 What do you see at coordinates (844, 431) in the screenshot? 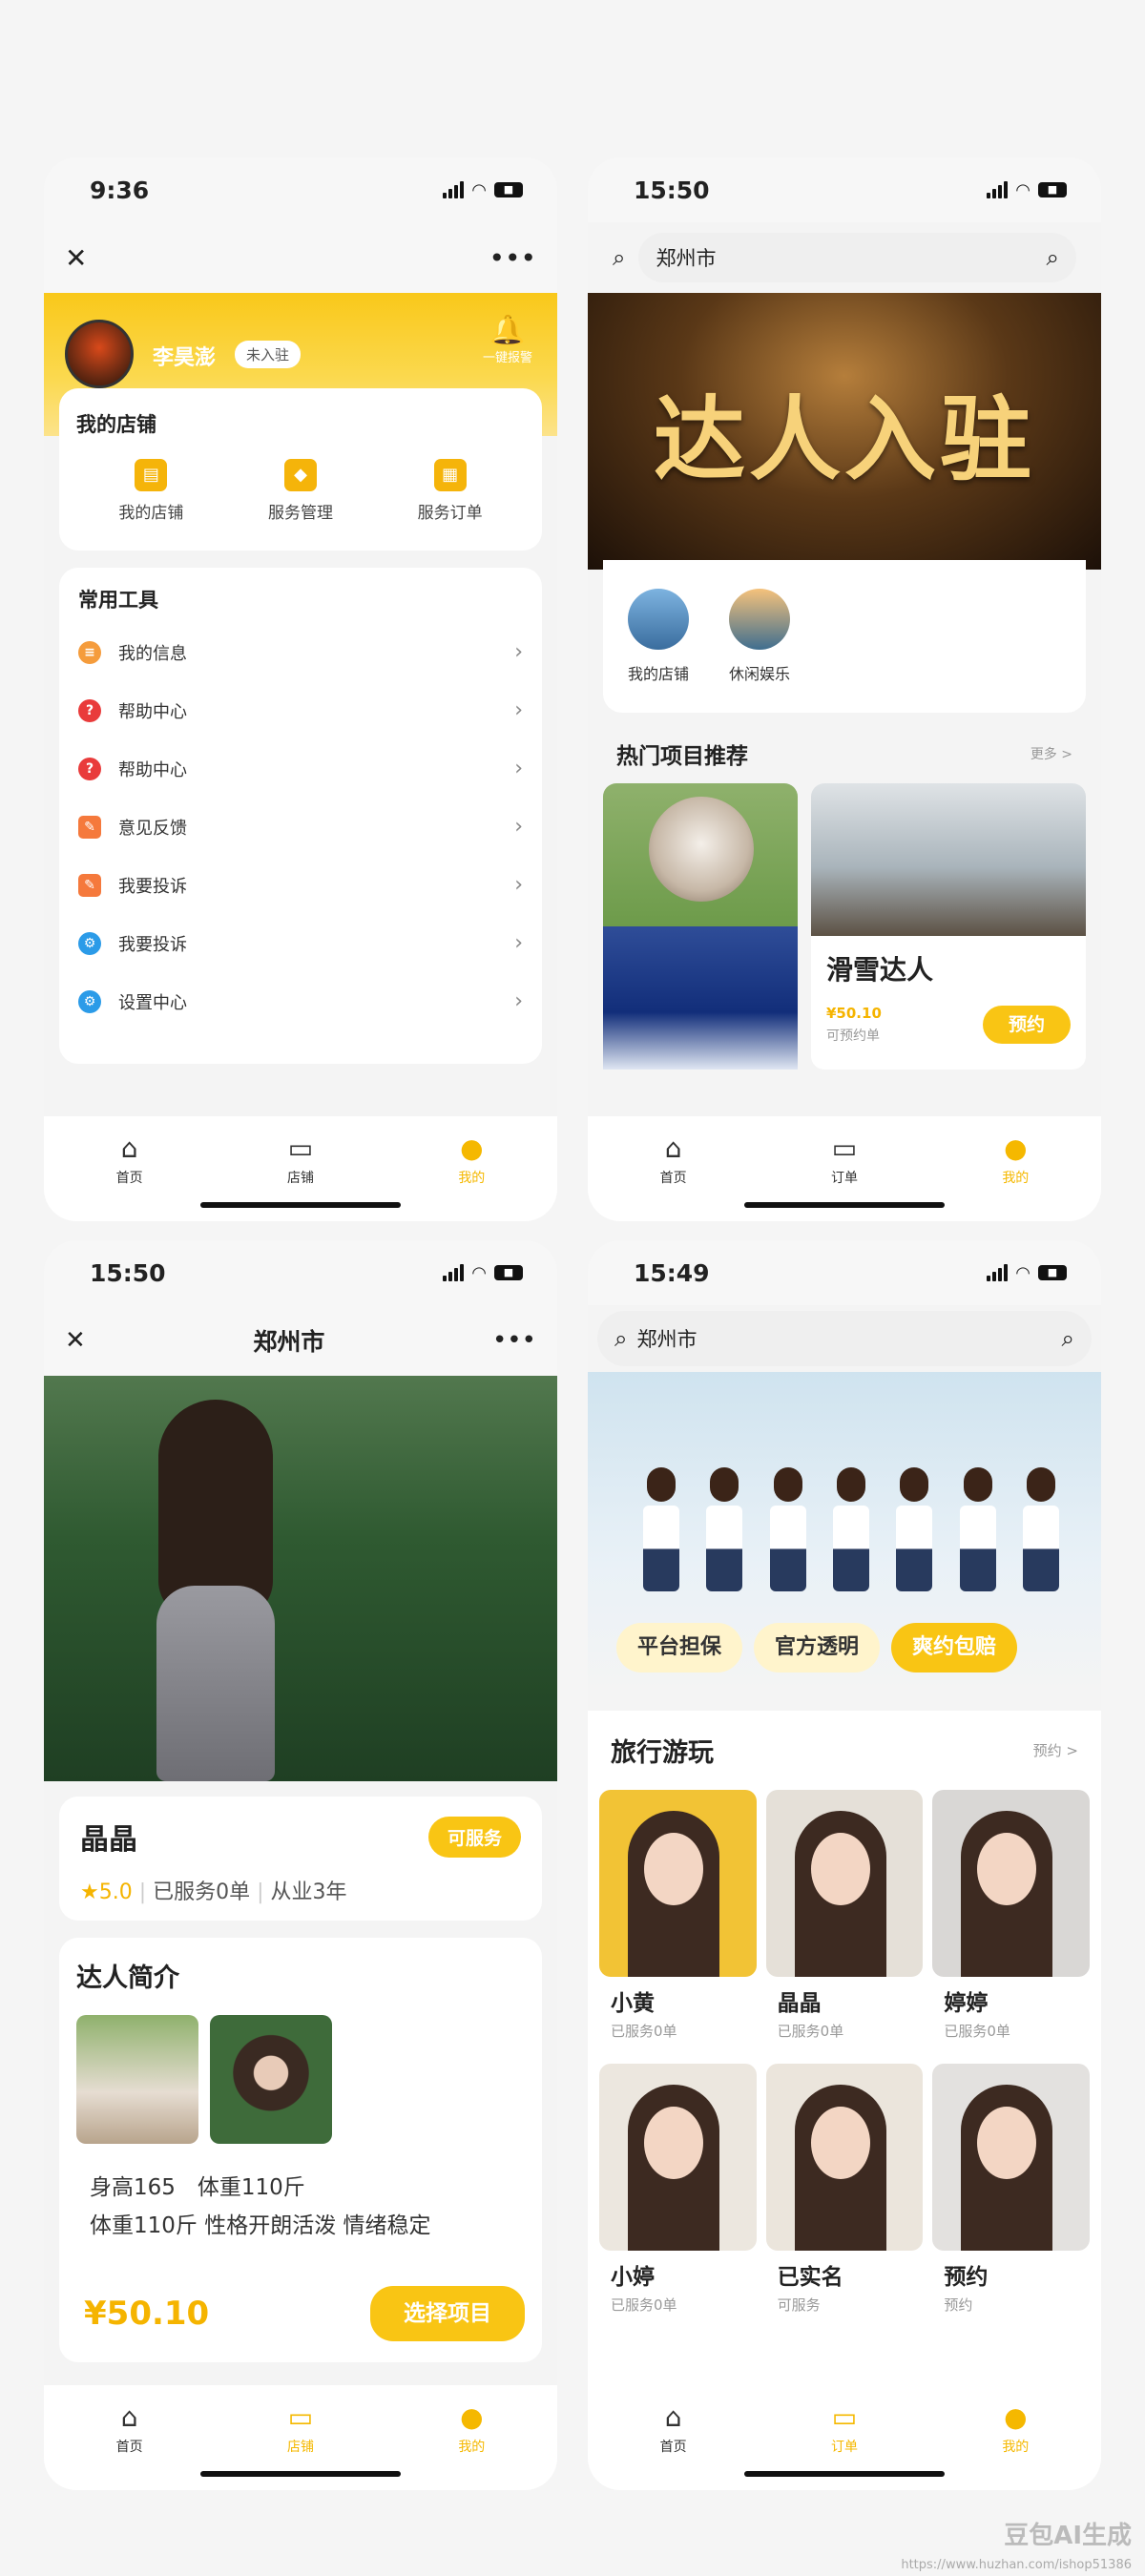
I see `banner: 达人入驻` at bounding box center [844, 431].